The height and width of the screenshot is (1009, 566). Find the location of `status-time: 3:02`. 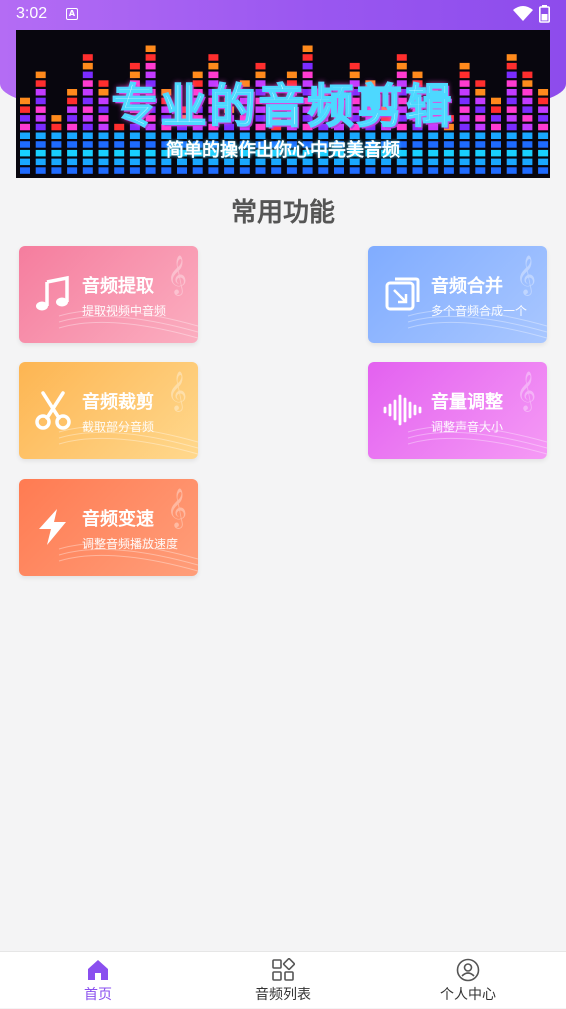

status-time: 3:02 is located at coordinates (32, 13).